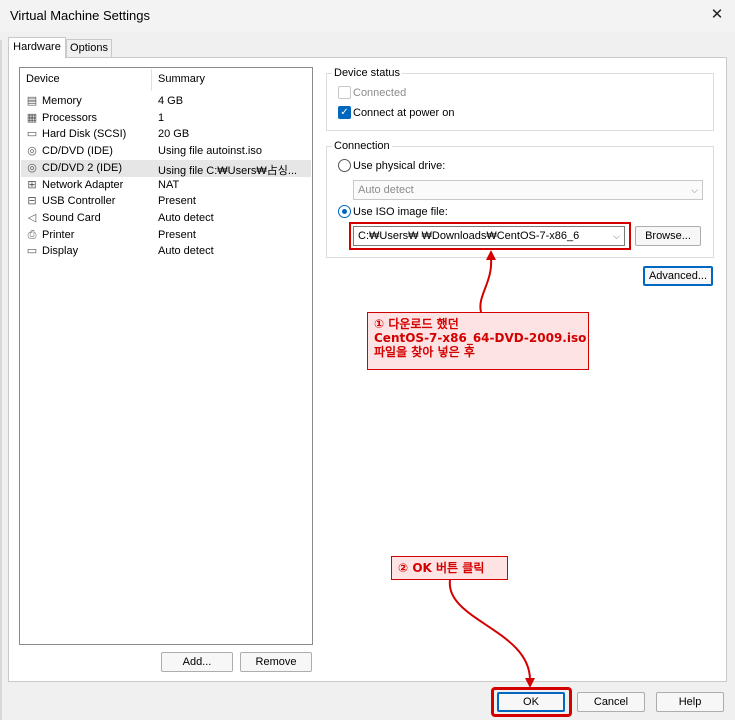 The width and height of the screenshot is (735, 720). I want to click on iso-image-radio, so click(344, 211).